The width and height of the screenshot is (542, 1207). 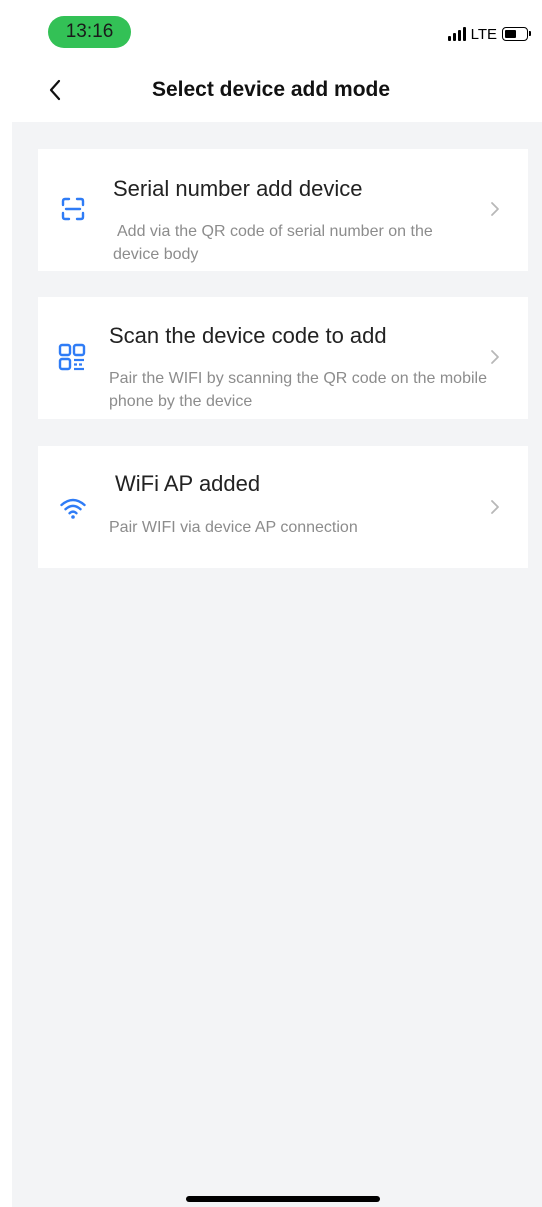 I want to click on option-description: Pair WIFI via device AP connection, so click(x=233, y=527).